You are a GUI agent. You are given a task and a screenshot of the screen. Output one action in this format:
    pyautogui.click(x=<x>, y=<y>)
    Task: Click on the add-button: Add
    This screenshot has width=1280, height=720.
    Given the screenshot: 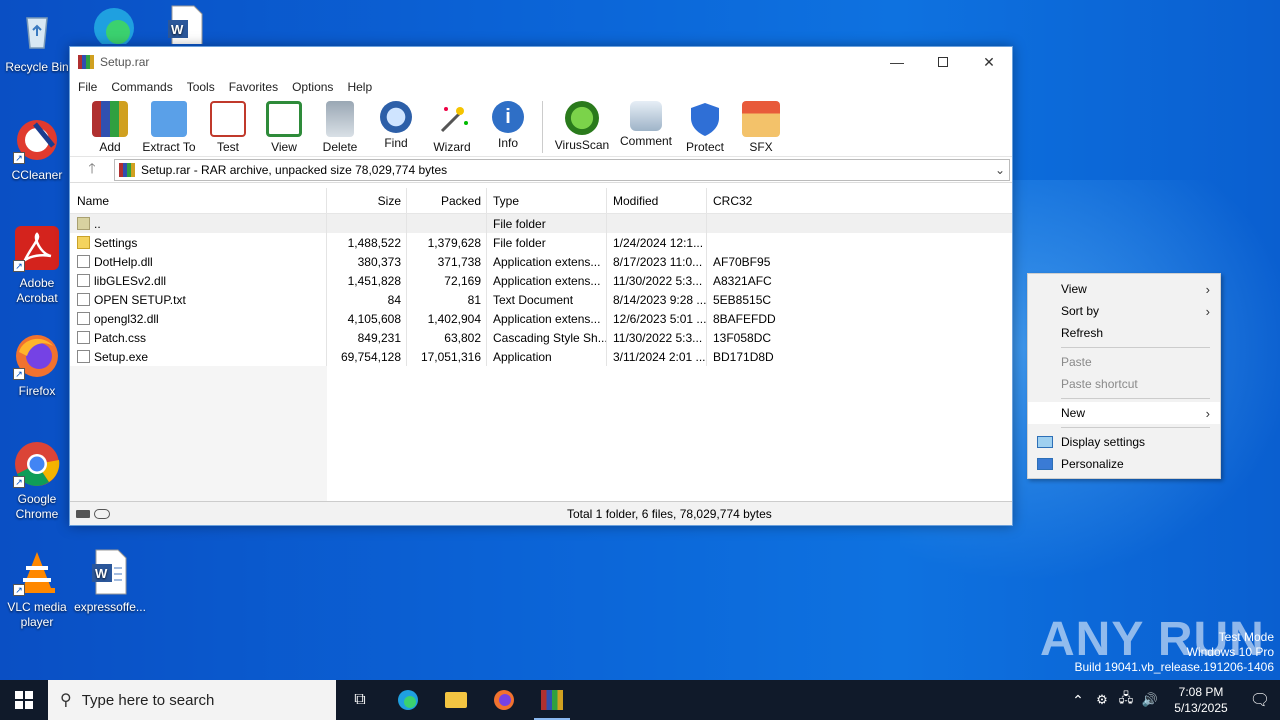 What is the action you would take?
    pyautogui.click(x=110, y=127)
    